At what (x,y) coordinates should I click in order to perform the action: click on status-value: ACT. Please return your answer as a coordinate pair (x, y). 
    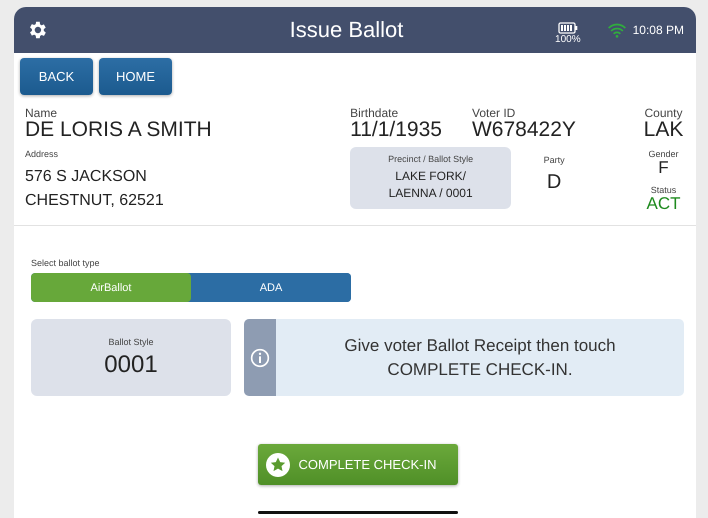
    Looking at the image, I should click on (663, 204).